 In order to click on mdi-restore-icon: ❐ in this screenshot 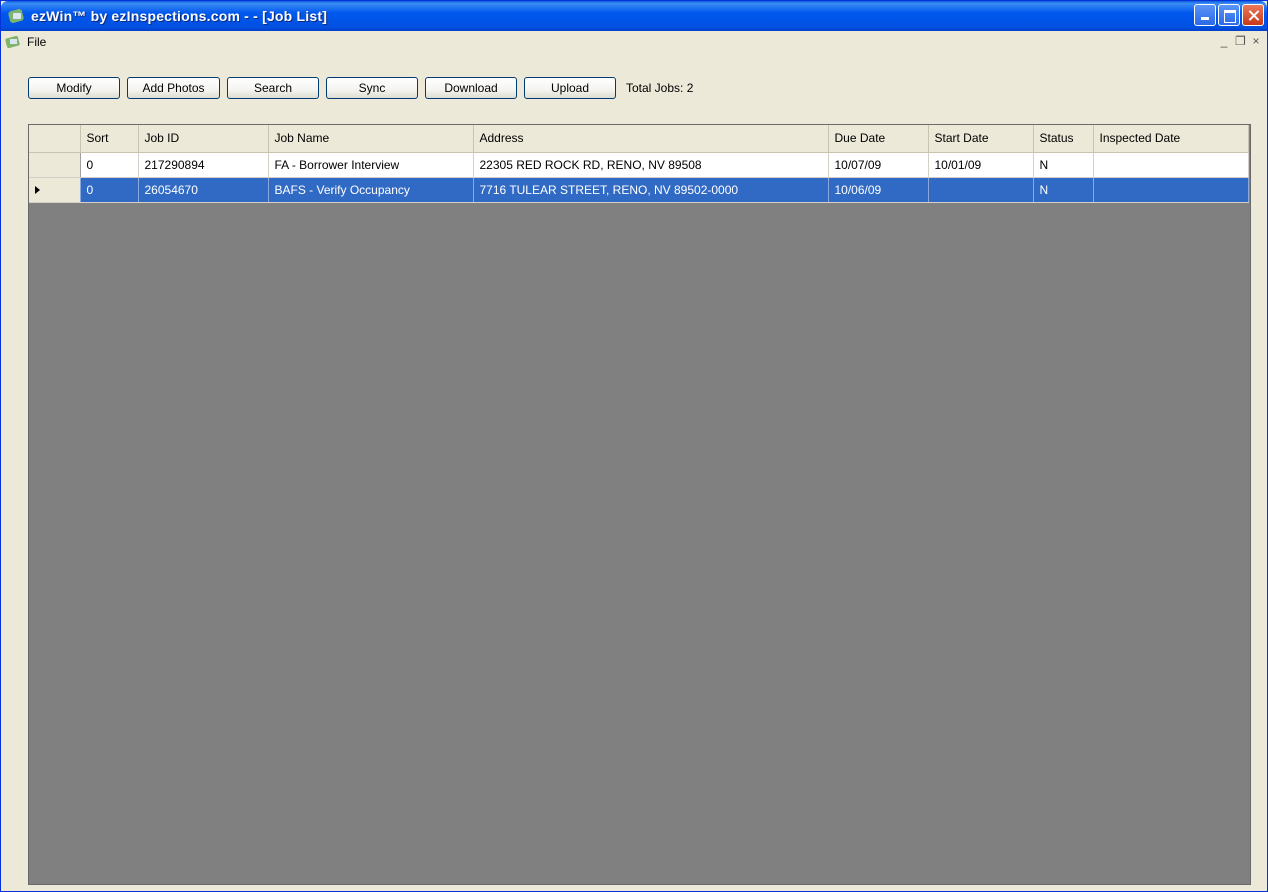, I will do `click(1240, 41)`.